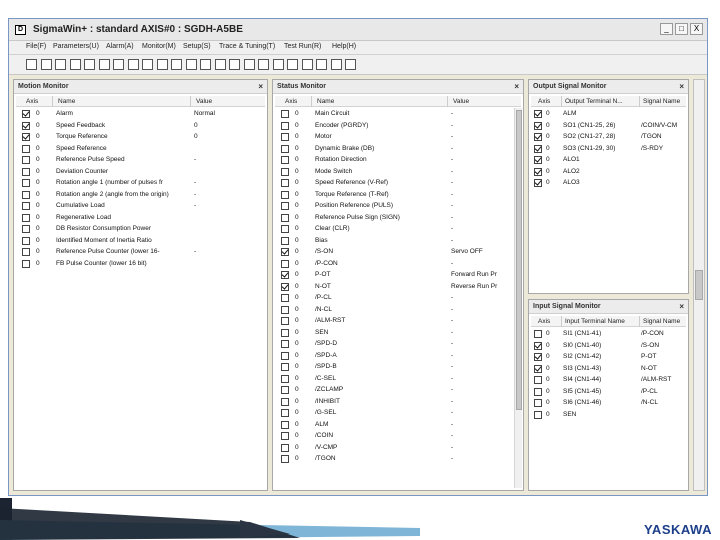  Describe the element at coordinates (393, 298) in the screenshot. I see `table-row: 0/P-CL -` at that location.